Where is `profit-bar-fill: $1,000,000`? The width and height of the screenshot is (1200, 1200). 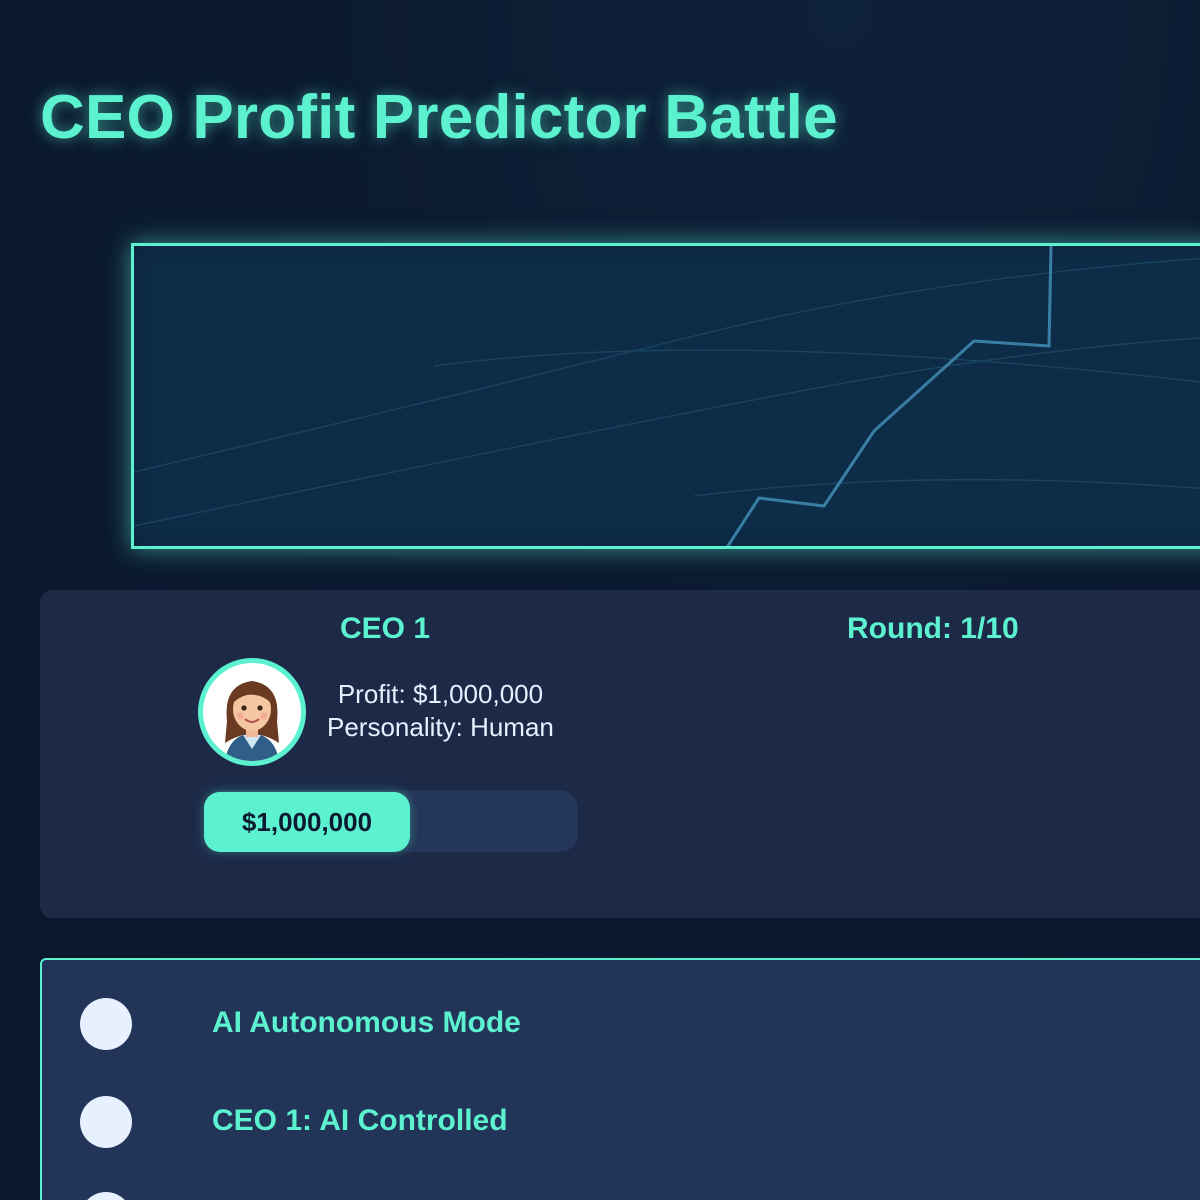
profit-bar-fill: $1,000,000 is located at coordinates (307, 822).